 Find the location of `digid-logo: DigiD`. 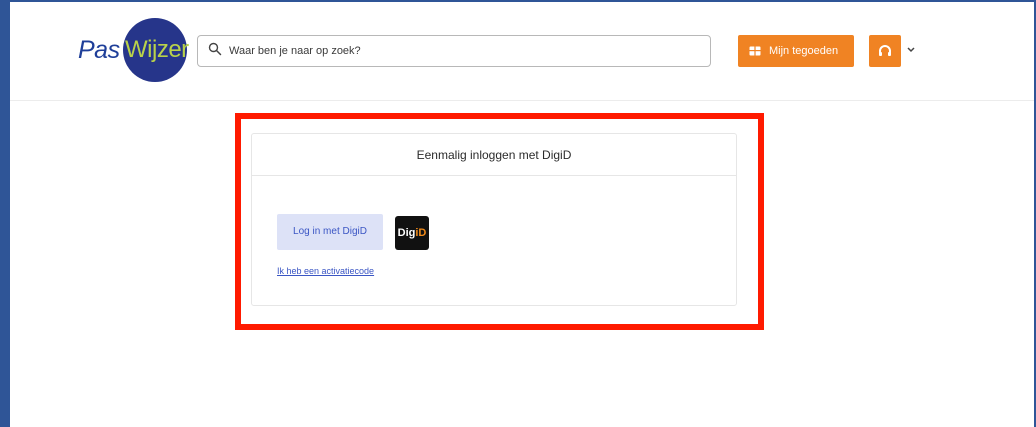

digid-logo: DigiD is located at coordinates (412, 233).